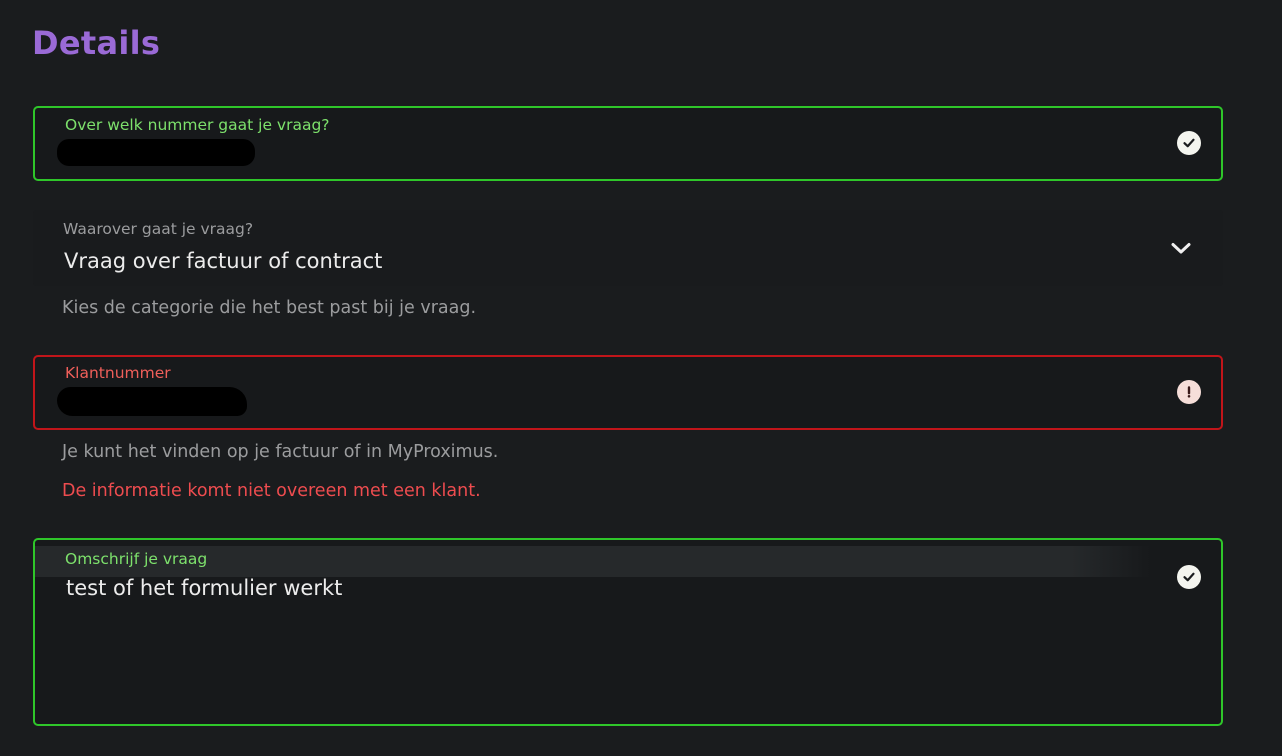 Image resolution: width=1282 pixels, height=756 pixels. What do you see at coordinates (158, 229) in the screenshot?
I see `topic-label: Waarover gaat je vraag?` at bounding box center [158, 229].